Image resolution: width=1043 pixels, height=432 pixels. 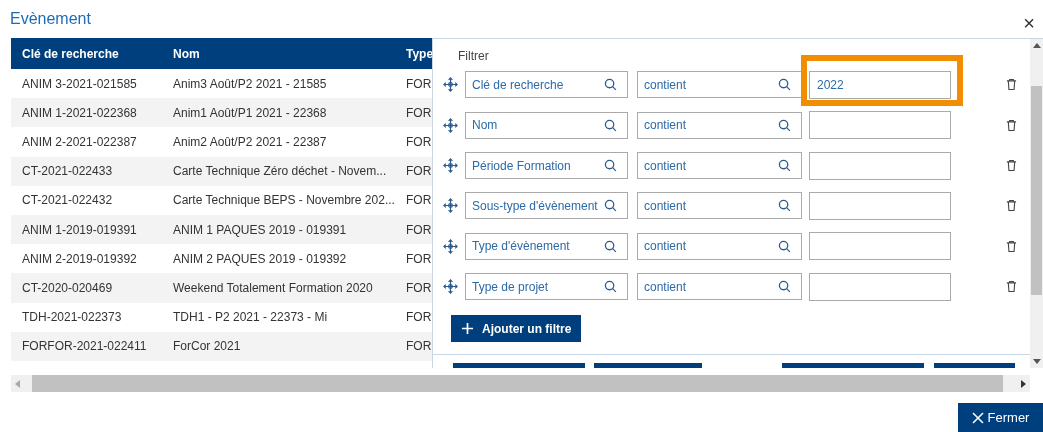 I want to click on table-cell-text: ANIM 2-2019-019392, so click(x=79, y=258).